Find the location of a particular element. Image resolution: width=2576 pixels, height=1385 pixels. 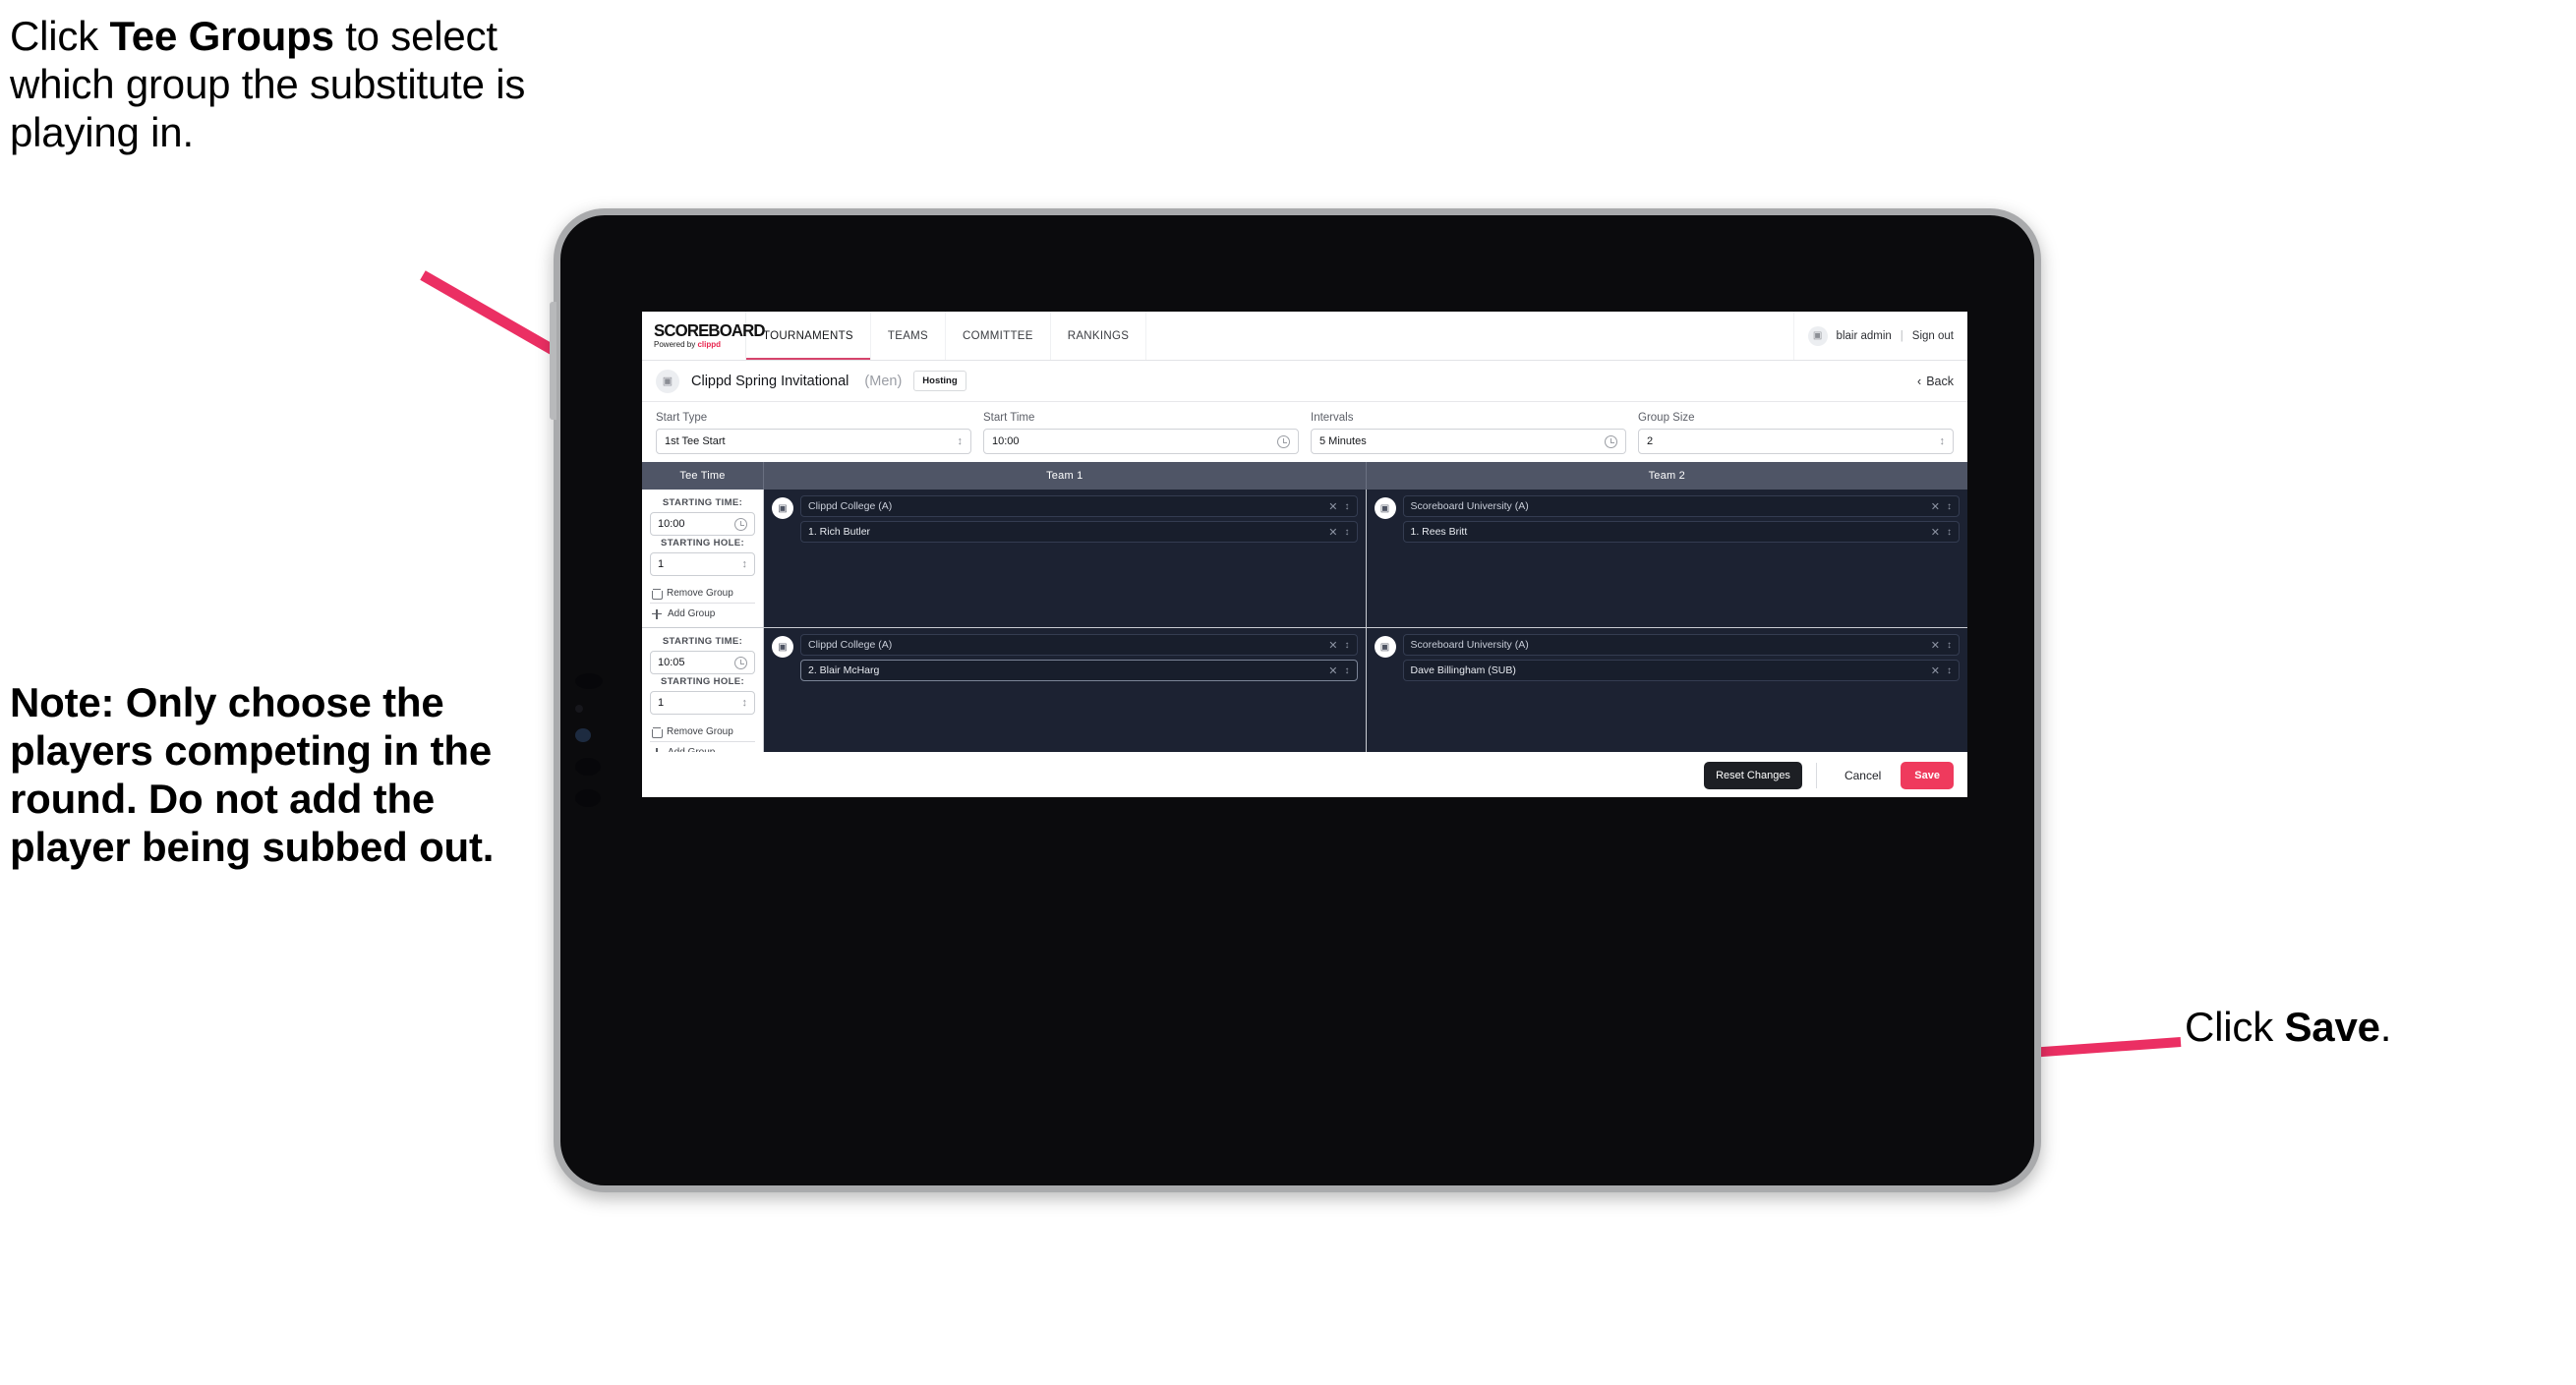

team-1-cell: ▣ Clippd College (A) ✕ ↕ 2. Blair McHarg is located at coordinates (1065, 690).